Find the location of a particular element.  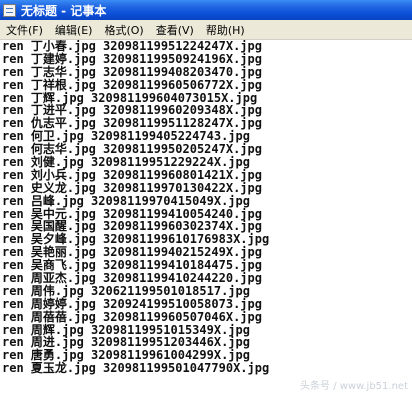

notepad-icon is located at coordinates (9, 10).